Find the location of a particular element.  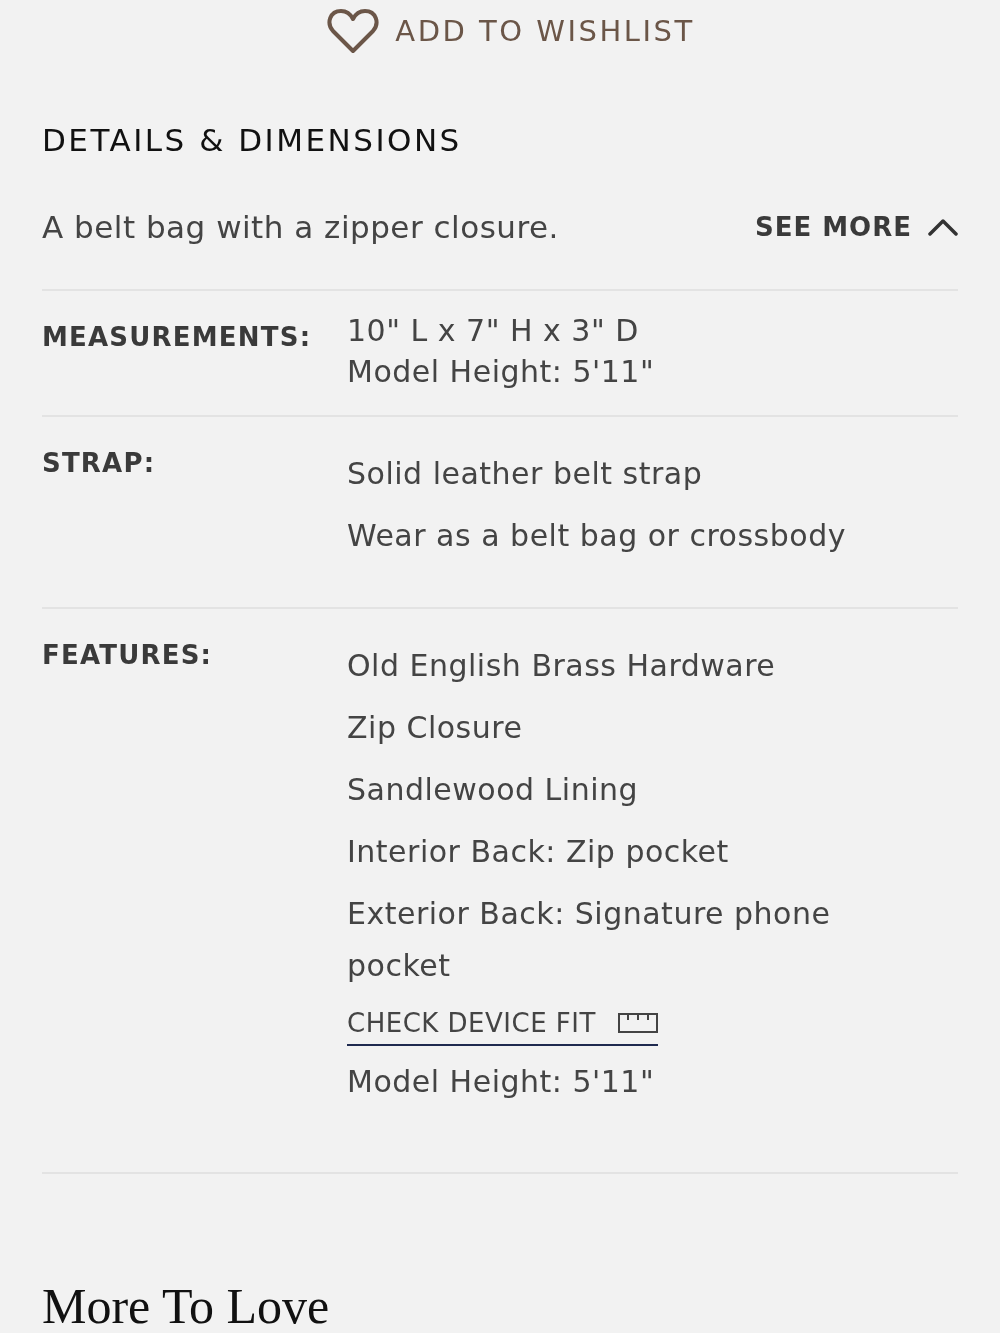

spec-value: Exterior Back: Signature phone pocket is located at coordinates (589, 940).